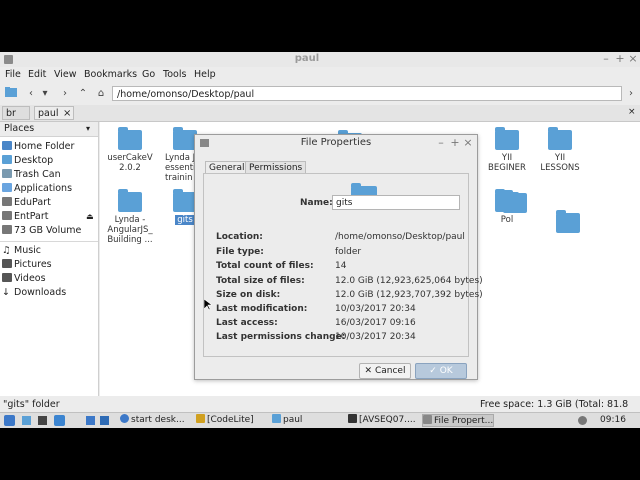 The image size is (640, 480). I want to click on sidebar-item-videos: Videos, so click(50, 279).